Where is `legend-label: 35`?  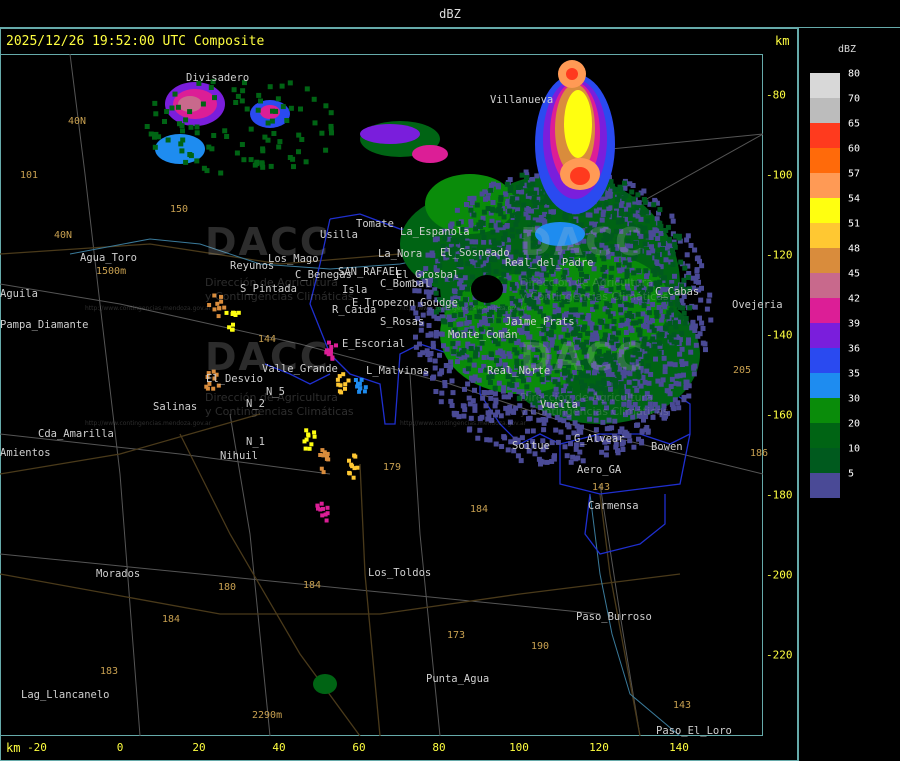
legend-label: 35 is located at coordinates (854, 374).